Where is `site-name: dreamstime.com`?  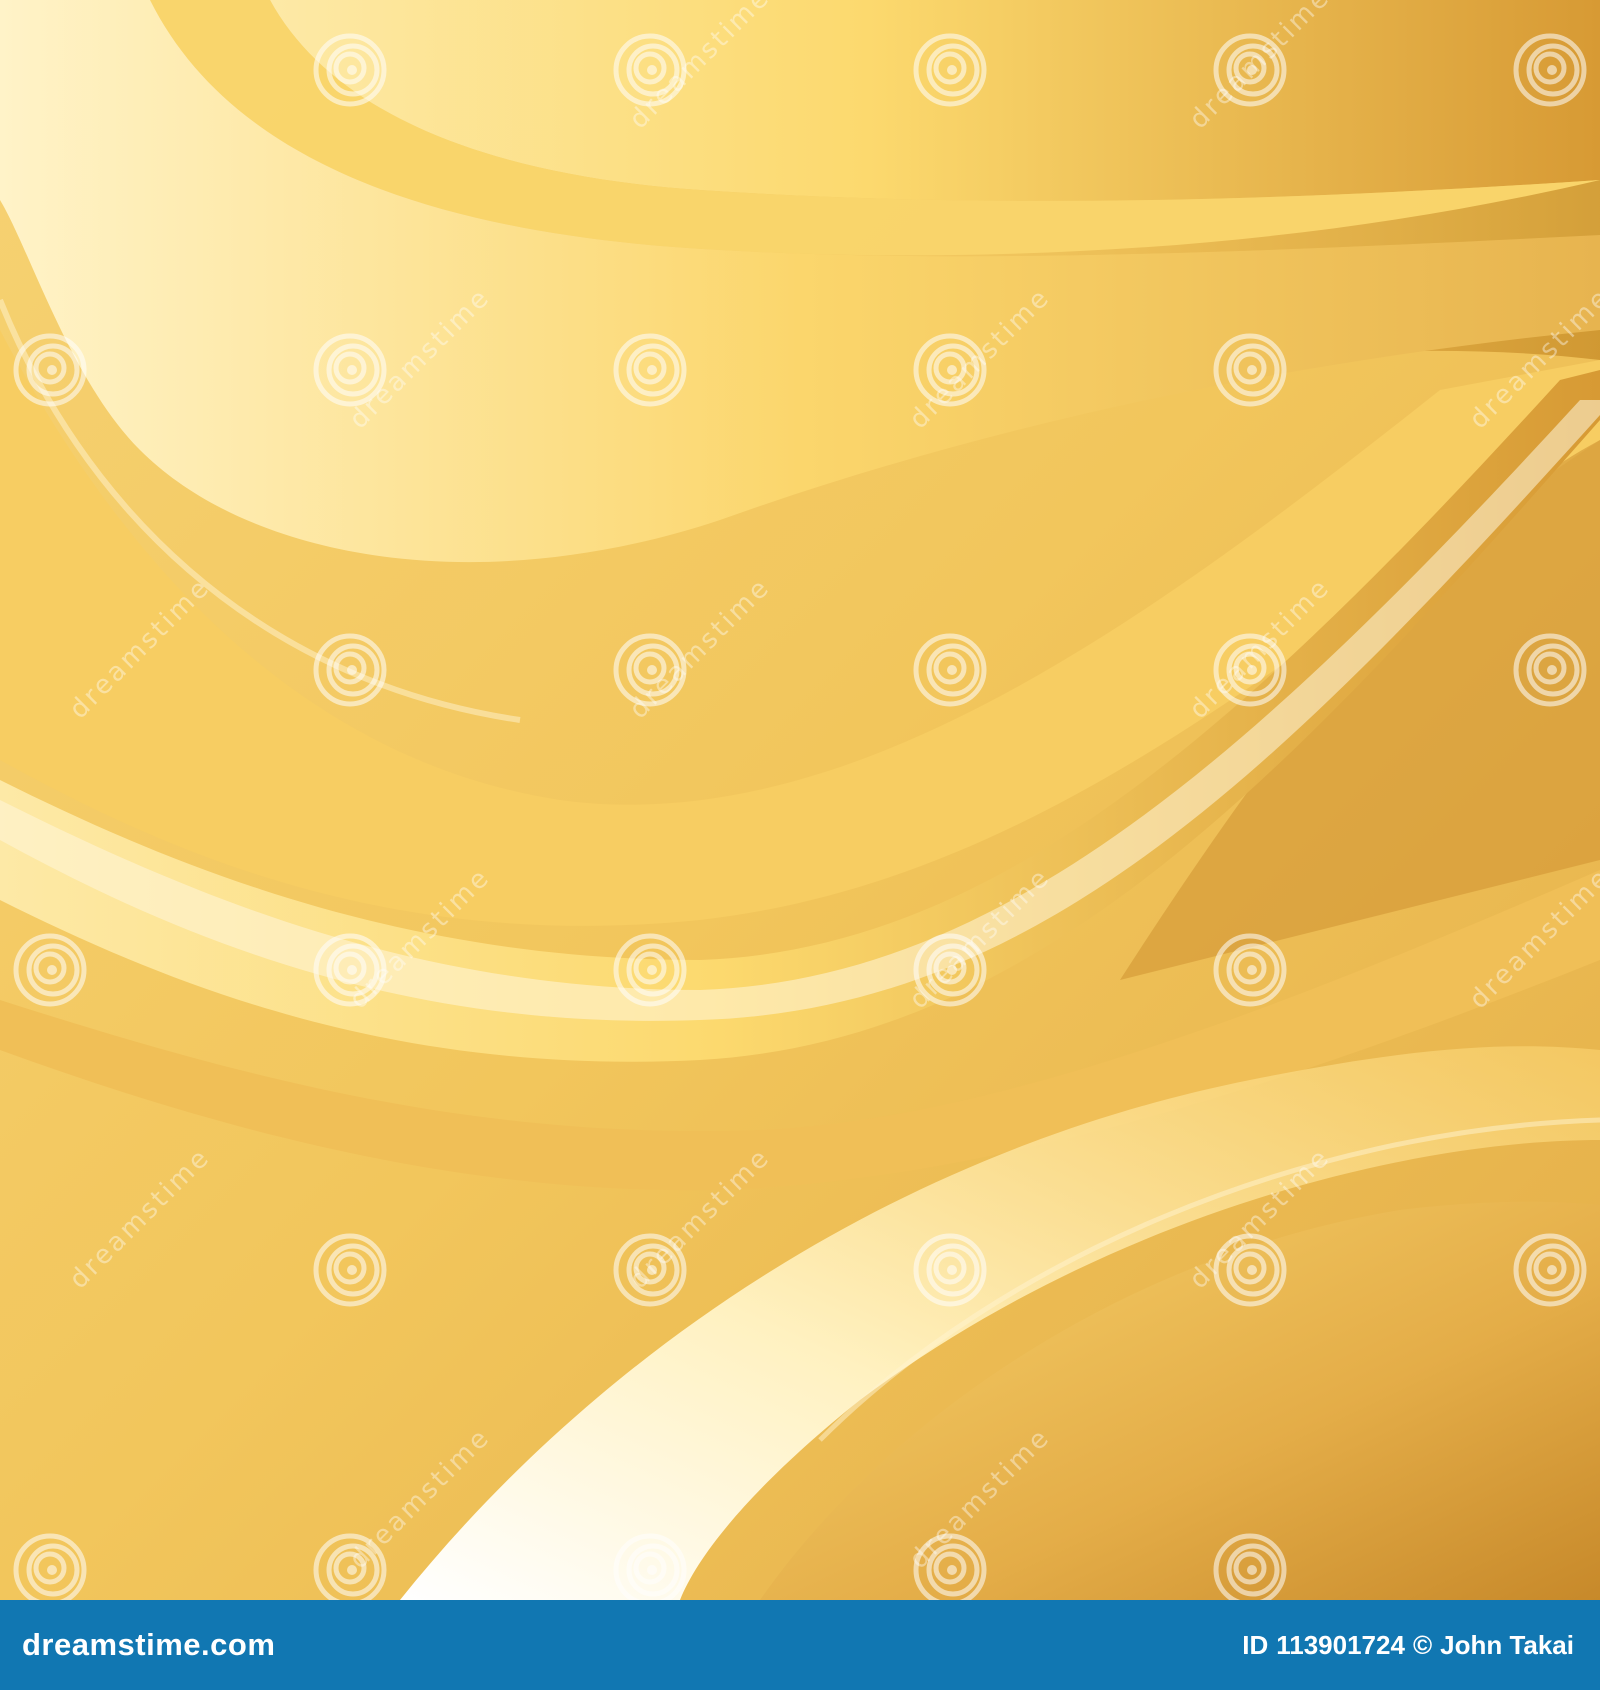
site-name: dreamstime.com is located at coordinates (149, 1644).